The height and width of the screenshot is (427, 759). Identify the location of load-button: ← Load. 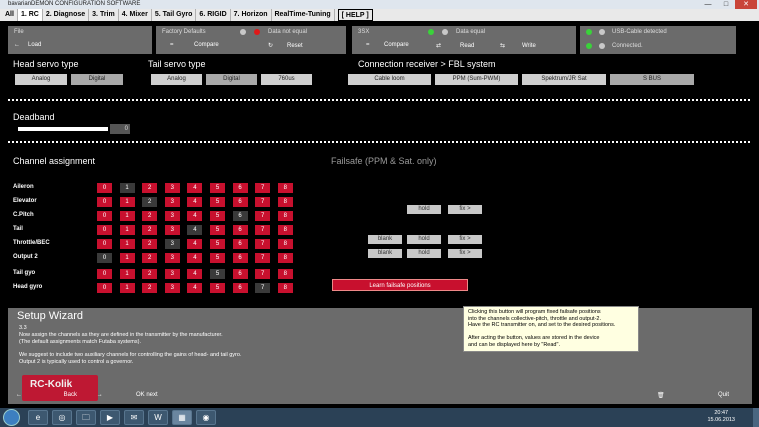
(27, 45).